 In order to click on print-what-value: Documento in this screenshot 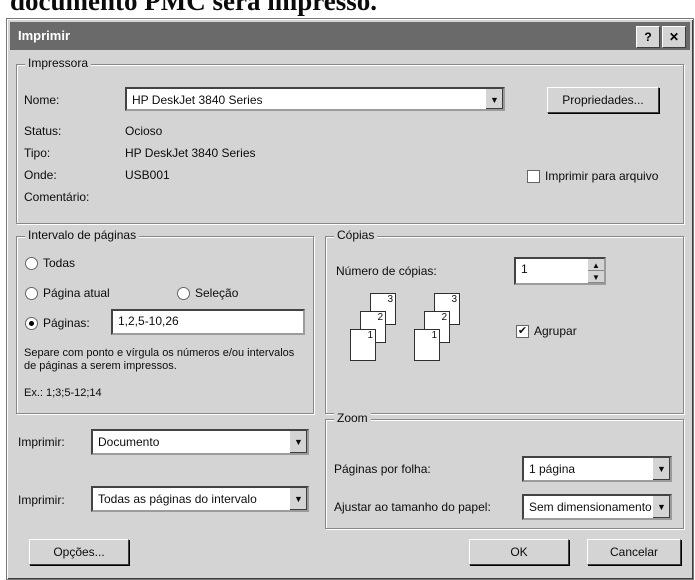, I will do `click(129, 442)`.